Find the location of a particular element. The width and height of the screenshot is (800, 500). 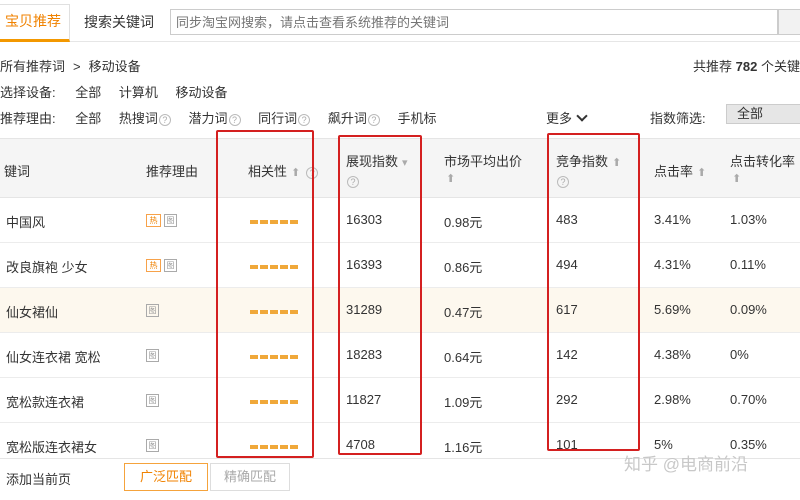

ctr-cell: 5.69% is located at coordinates (672, 309).